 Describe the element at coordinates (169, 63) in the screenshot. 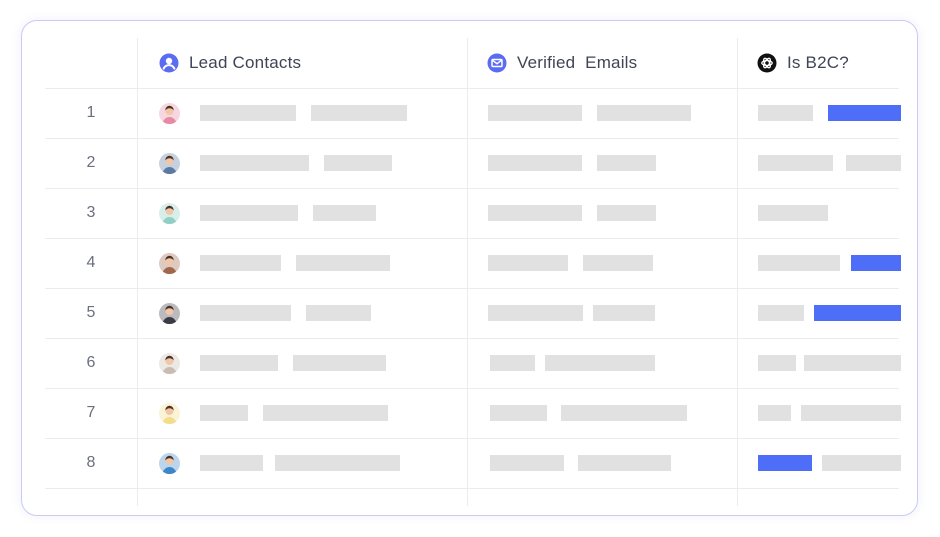

I see `person-icon` at that location.